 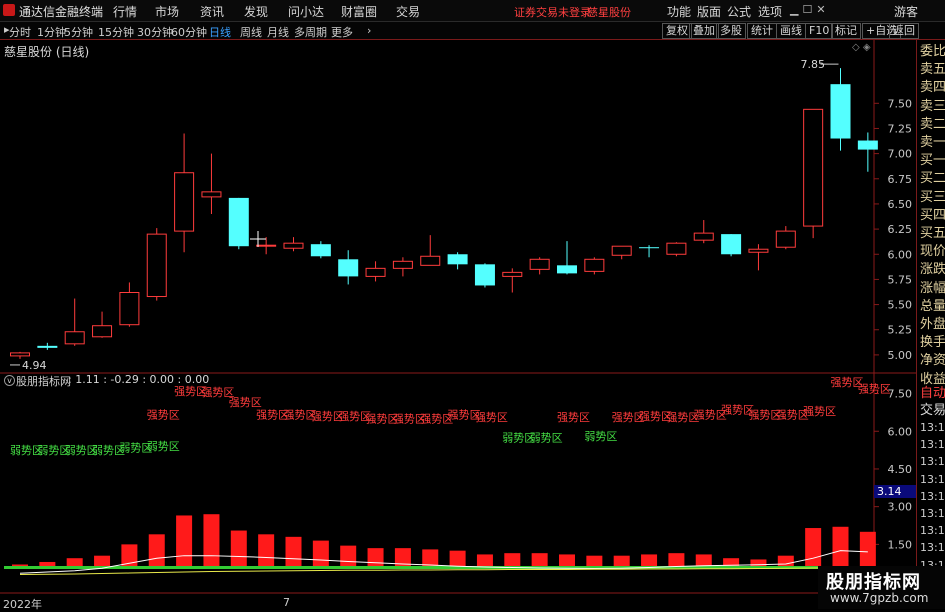 I want to click on quote-label-16: 换手, so click(x=932, y=343).